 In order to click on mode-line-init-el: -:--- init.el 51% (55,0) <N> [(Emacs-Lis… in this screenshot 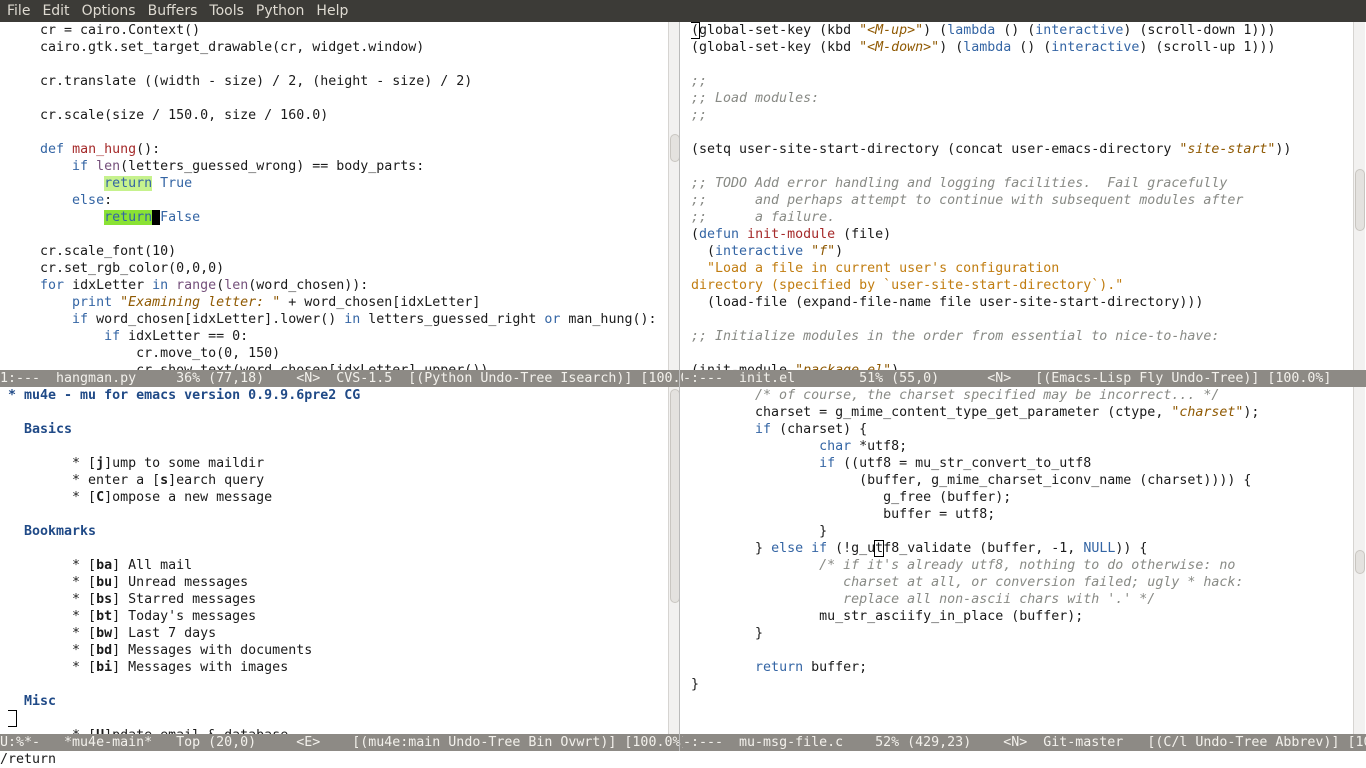, I will do `click(1024, 378)`.